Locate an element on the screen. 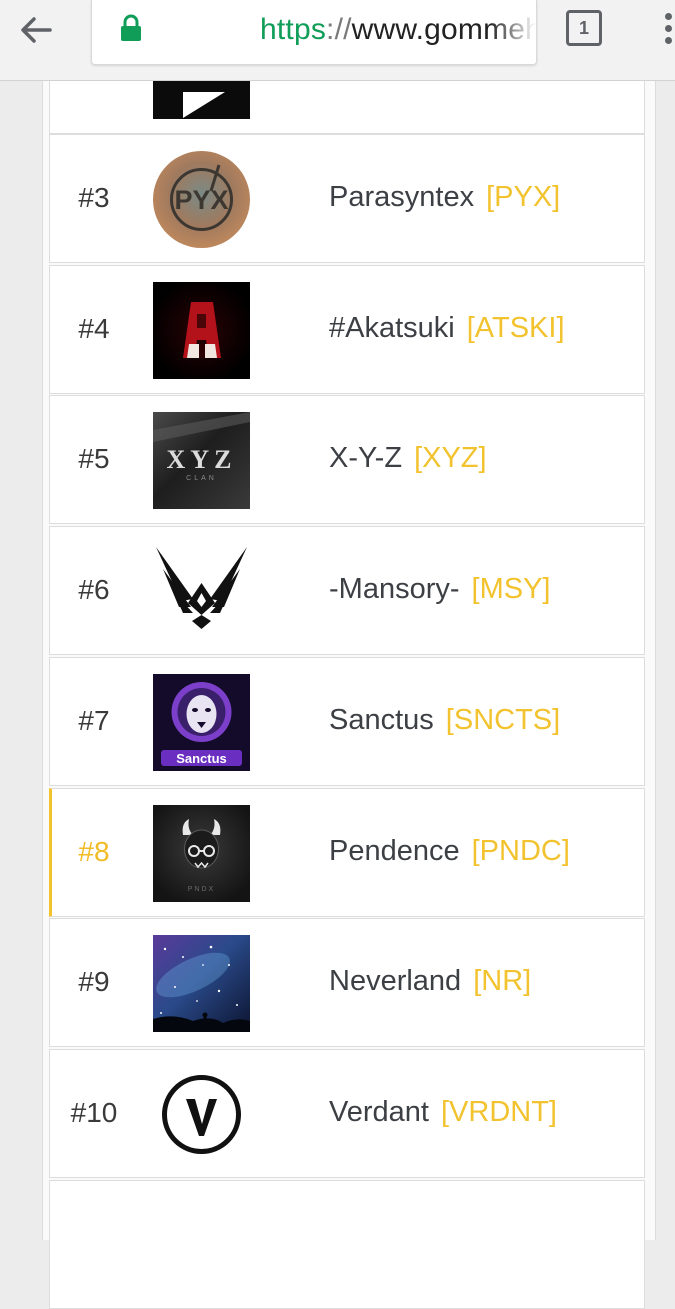  rank-label: #8 is located at coordinates (94, 851).